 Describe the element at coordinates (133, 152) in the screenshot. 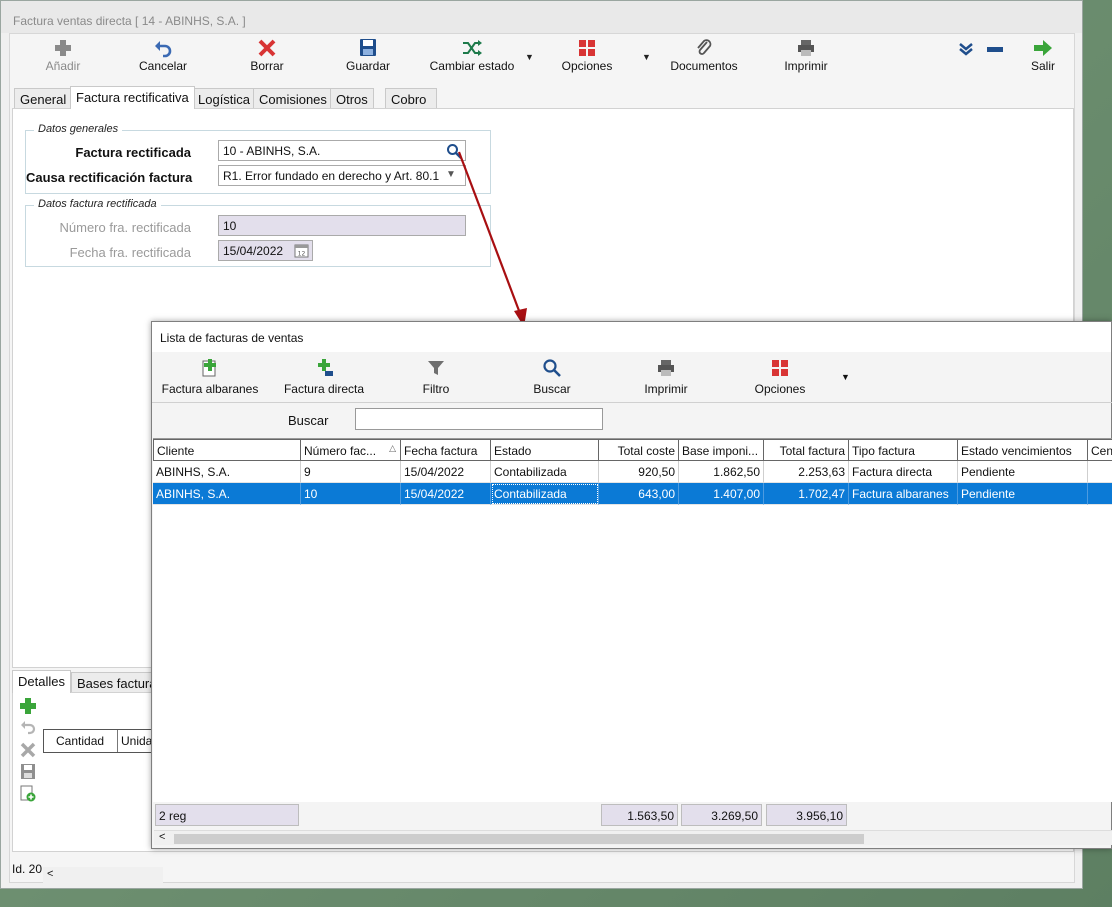

I see `factura-rectificada-label: Factura rectificada` at that location.